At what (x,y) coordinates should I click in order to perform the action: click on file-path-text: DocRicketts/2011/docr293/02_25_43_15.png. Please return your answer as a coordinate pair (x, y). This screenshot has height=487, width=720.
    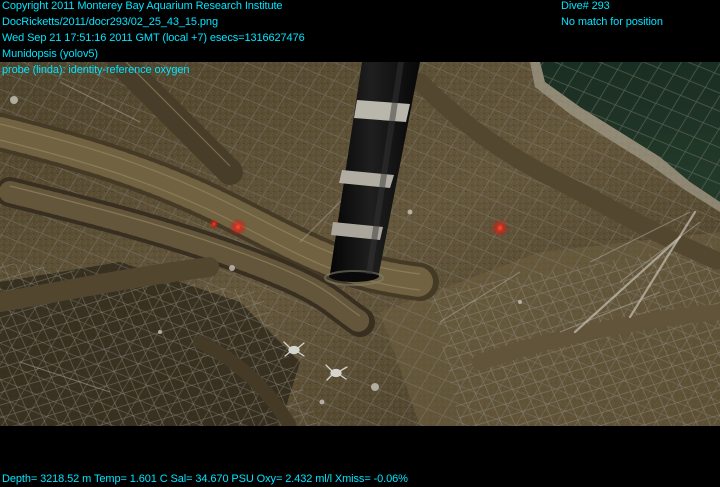
    Looking at the image, I should click on (110, 22).